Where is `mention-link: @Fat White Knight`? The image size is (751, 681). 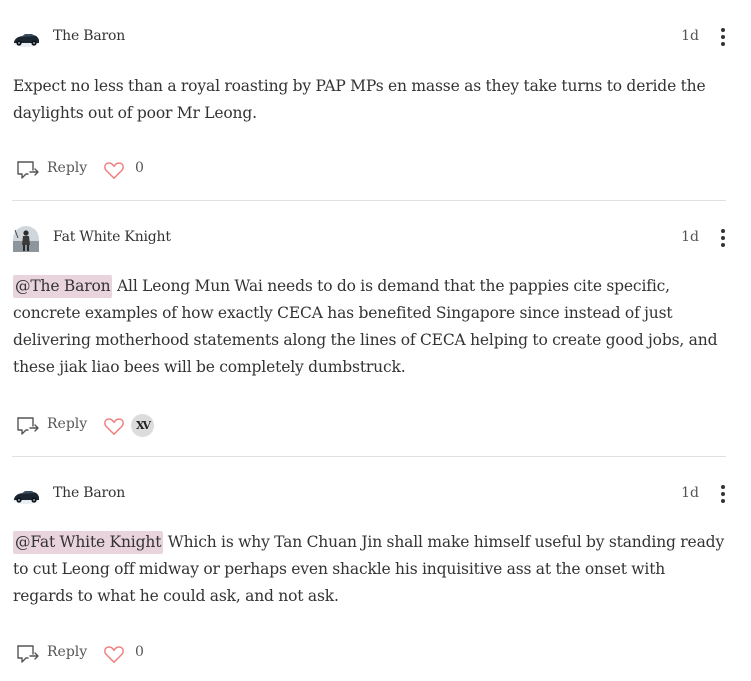 mention-link: @Fat White Knight is located at coordinates (88, 542).